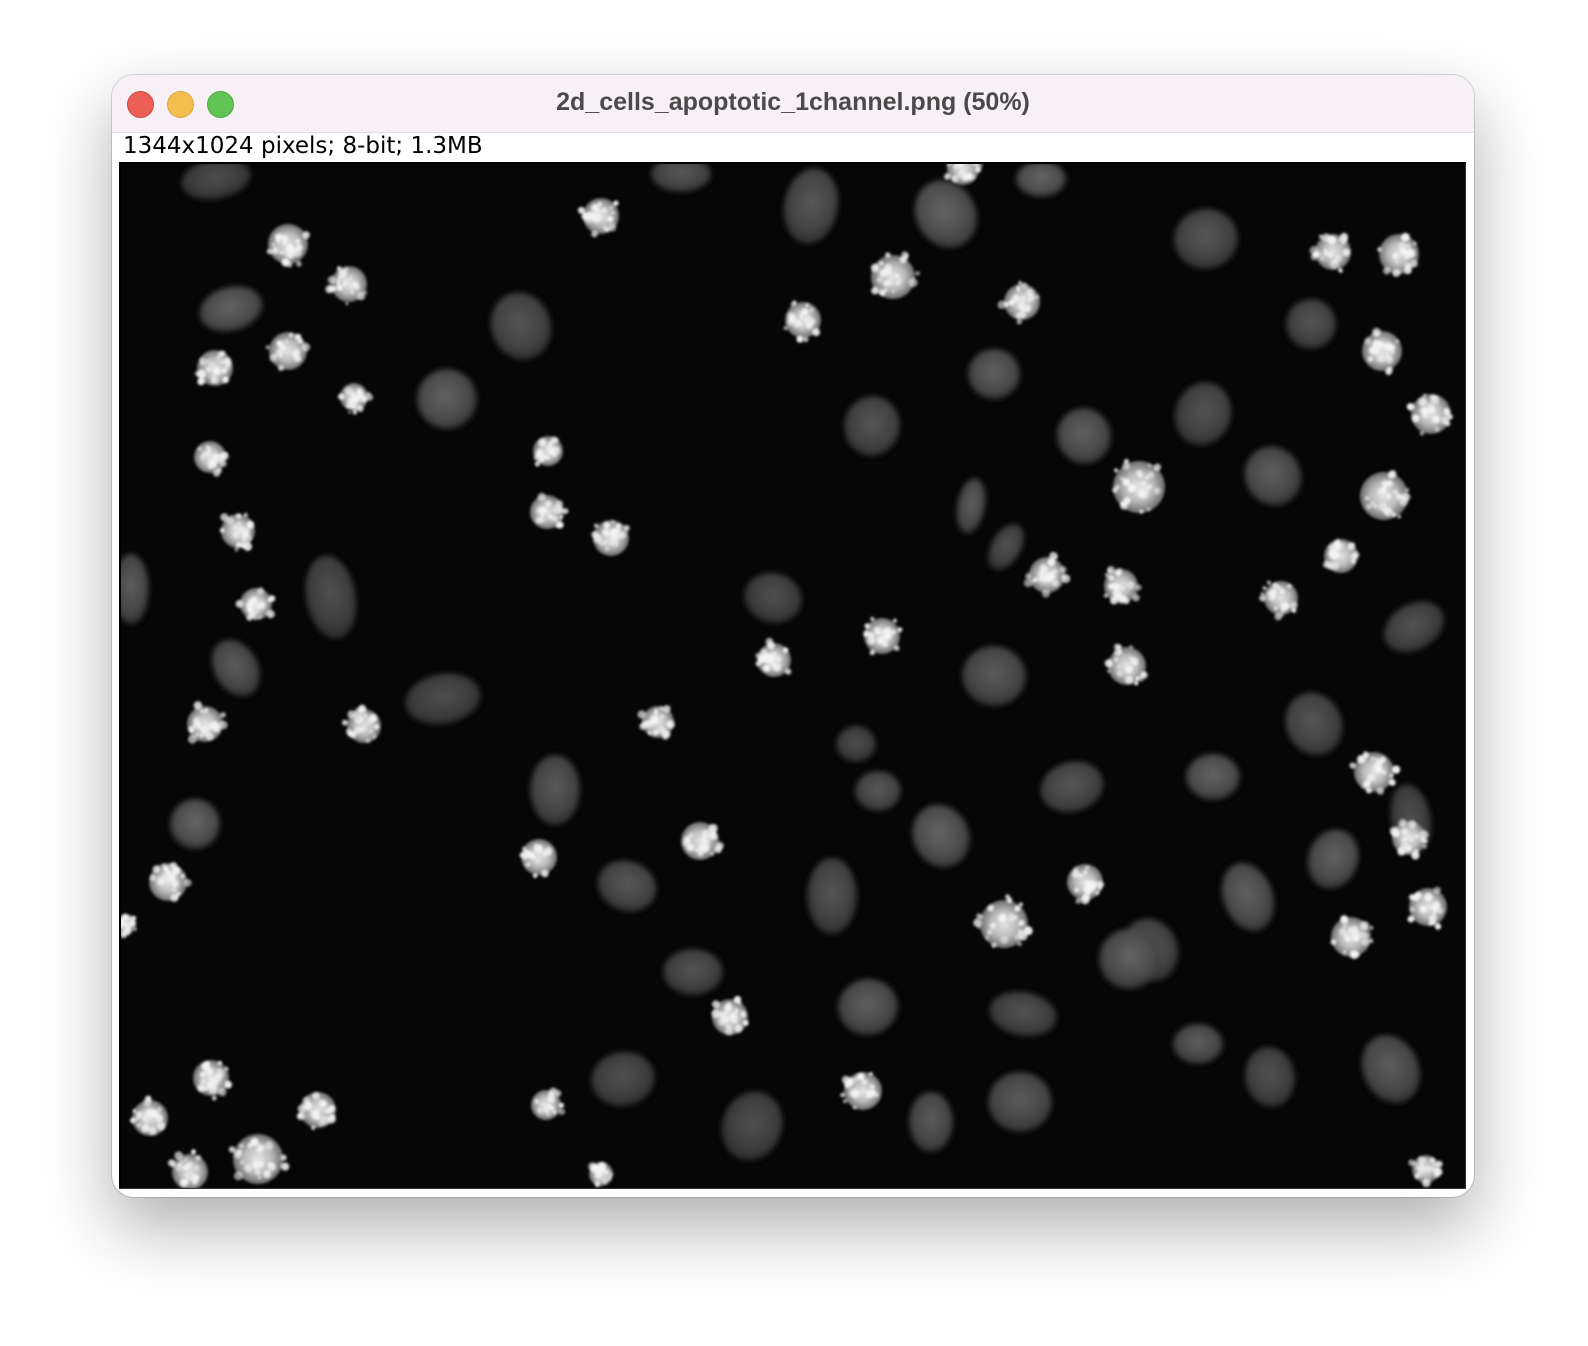 The image size is (1588, 1346). I want to click on image-info-label: 1344x1024 pixels; 8-bit; 1.3MB, so click(303, 146).